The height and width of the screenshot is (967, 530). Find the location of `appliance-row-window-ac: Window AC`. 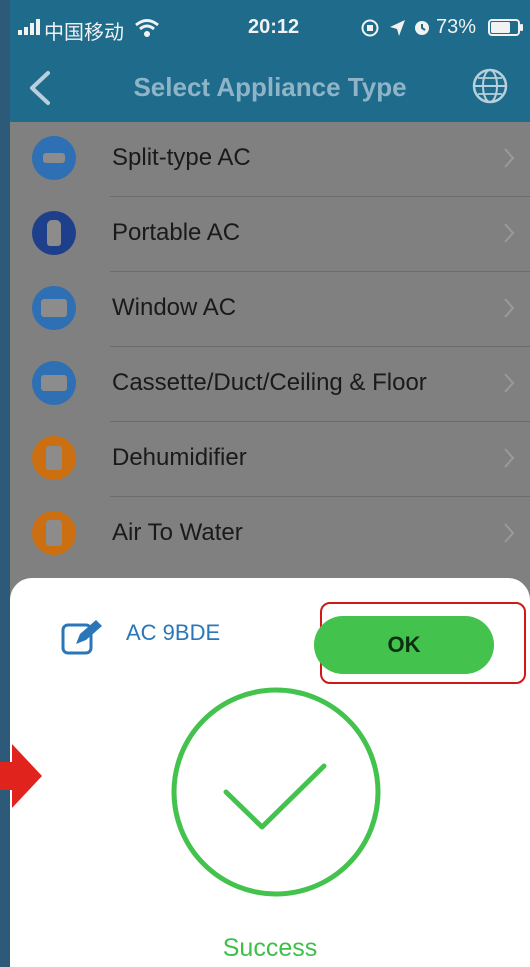

appliance-row-window-ac: Window AC is located at coordinates (270, 309).